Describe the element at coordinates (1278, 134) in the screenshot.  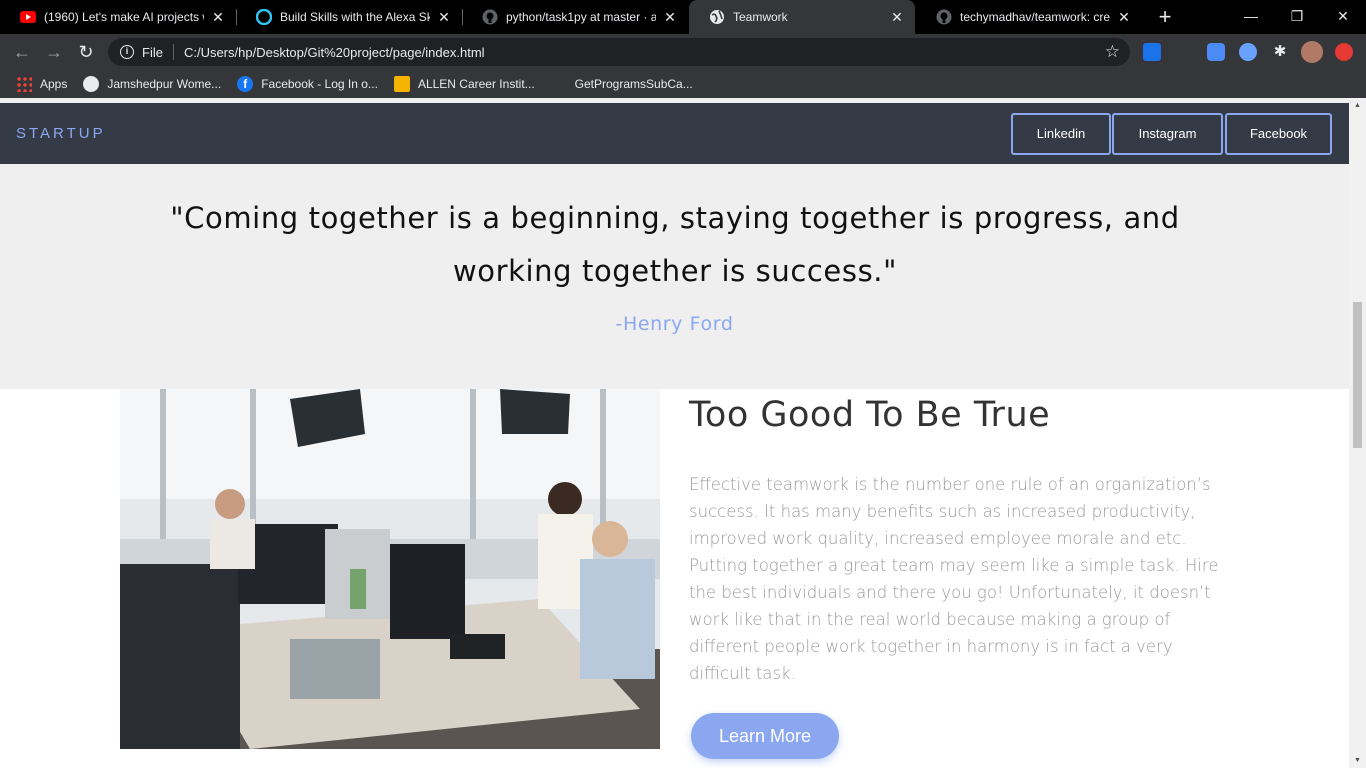
I see `nav-facebook-button: Facebook` at that location.